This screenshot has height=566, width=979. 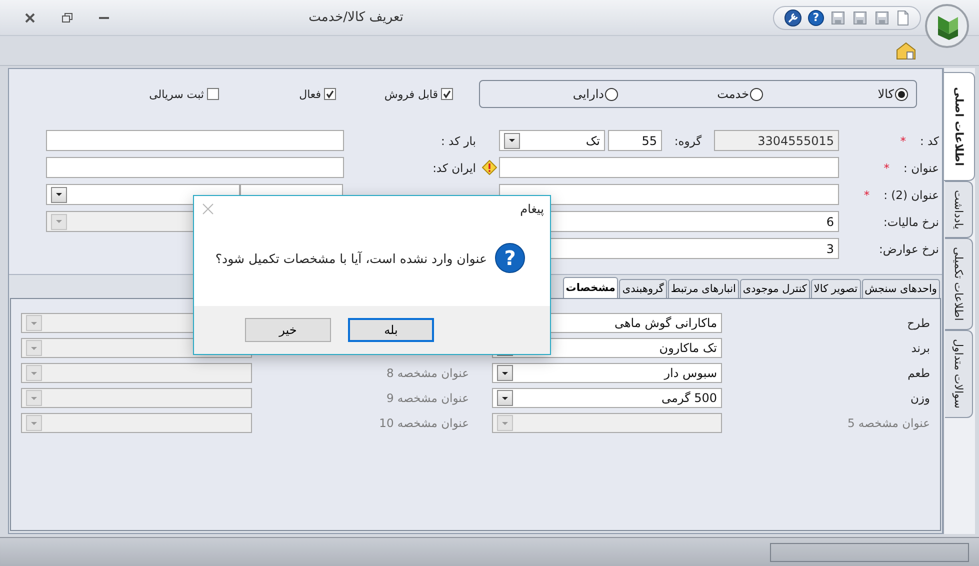 What do you see at coordinates (921, 167) in the screenshot?
I see `field-label: عنوان :` at bounding box center [921, 167].